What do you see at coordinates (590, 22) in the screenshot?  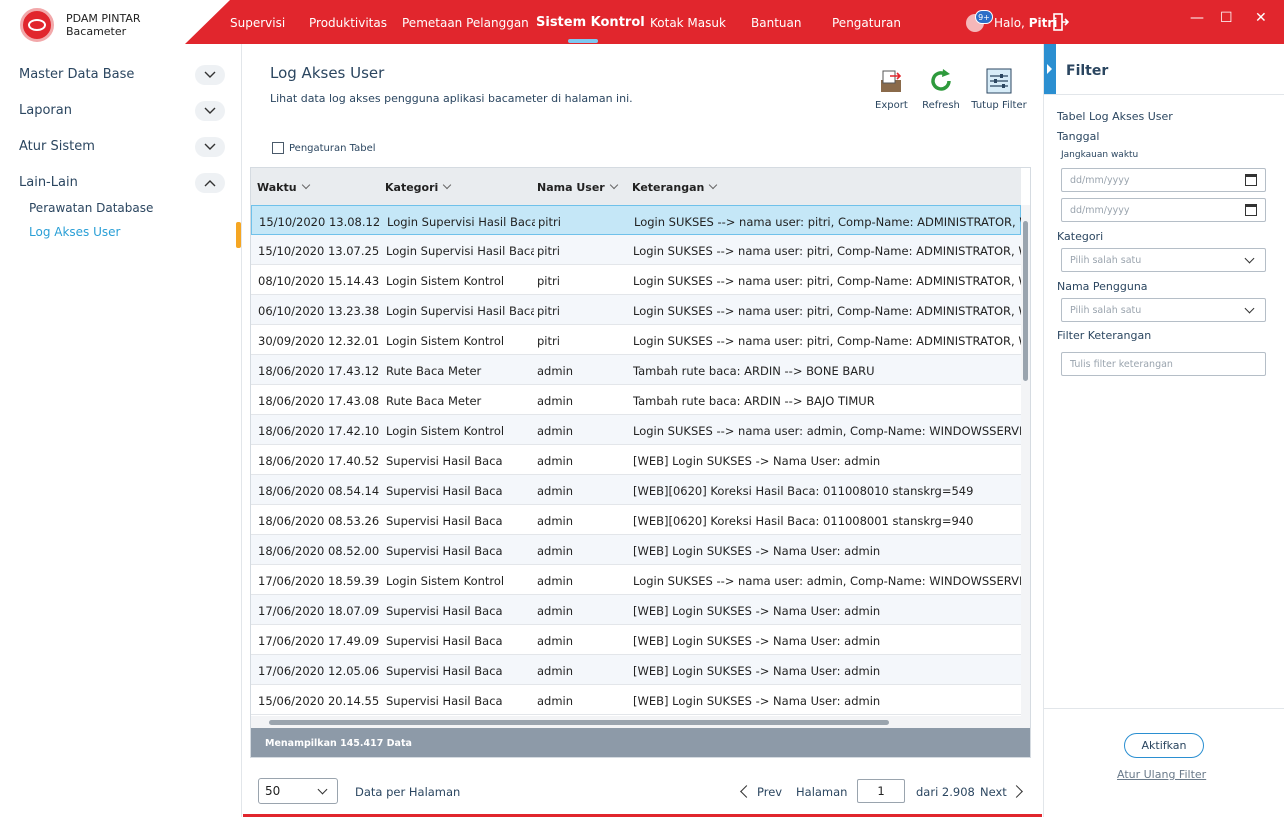 I see `nav-sistem-kontrol: Sistem Kontrol` at bounding box center [590, 22].